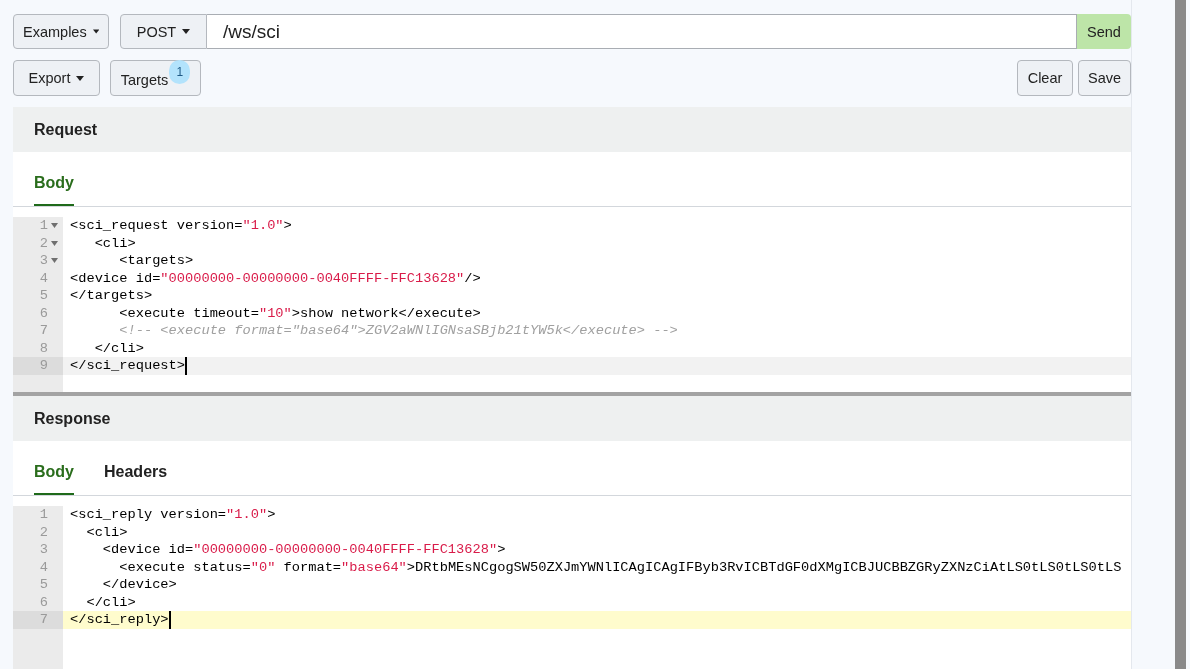  I want to click on code-line: </sci_request>, so click(127, 366).